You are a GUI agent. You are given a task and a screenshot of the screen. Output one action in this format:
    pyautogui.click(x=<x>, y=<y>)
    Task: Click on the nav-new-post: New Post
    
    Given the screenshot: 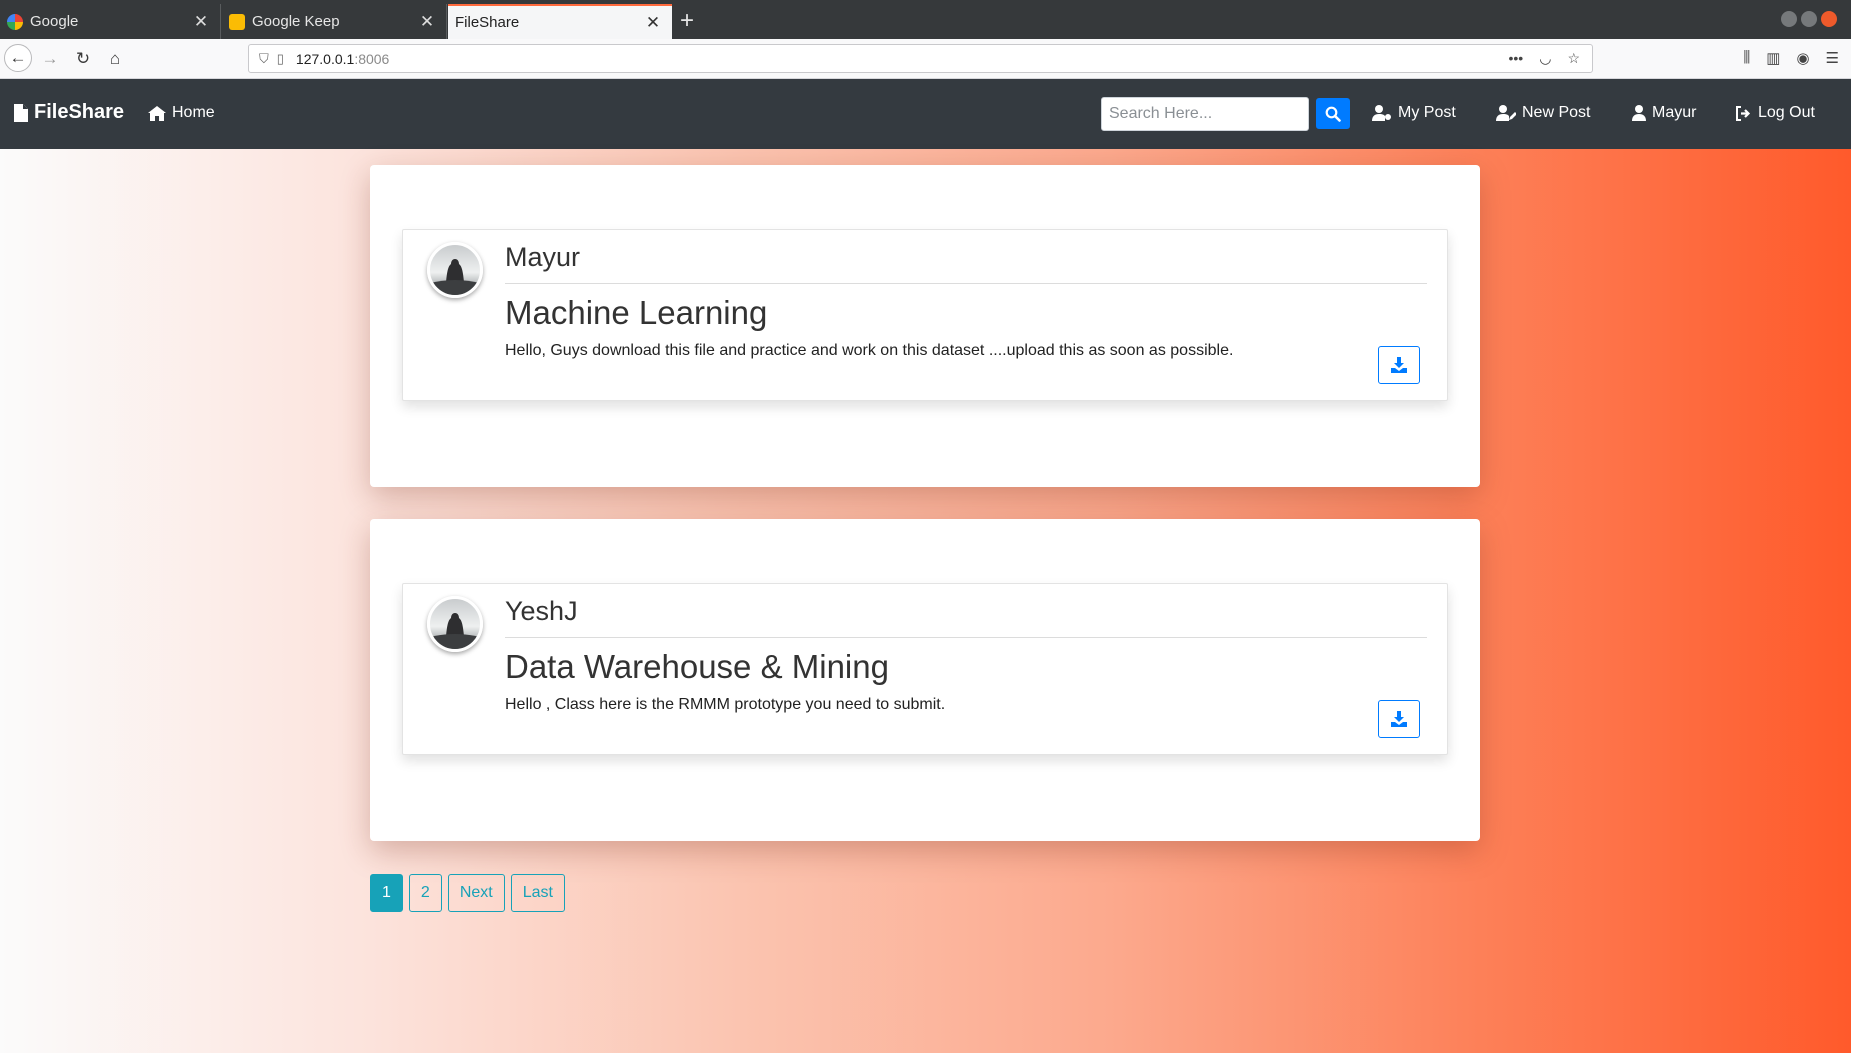 What is the action you would take?
    pyautogui.click(x=1543, y=113)
    